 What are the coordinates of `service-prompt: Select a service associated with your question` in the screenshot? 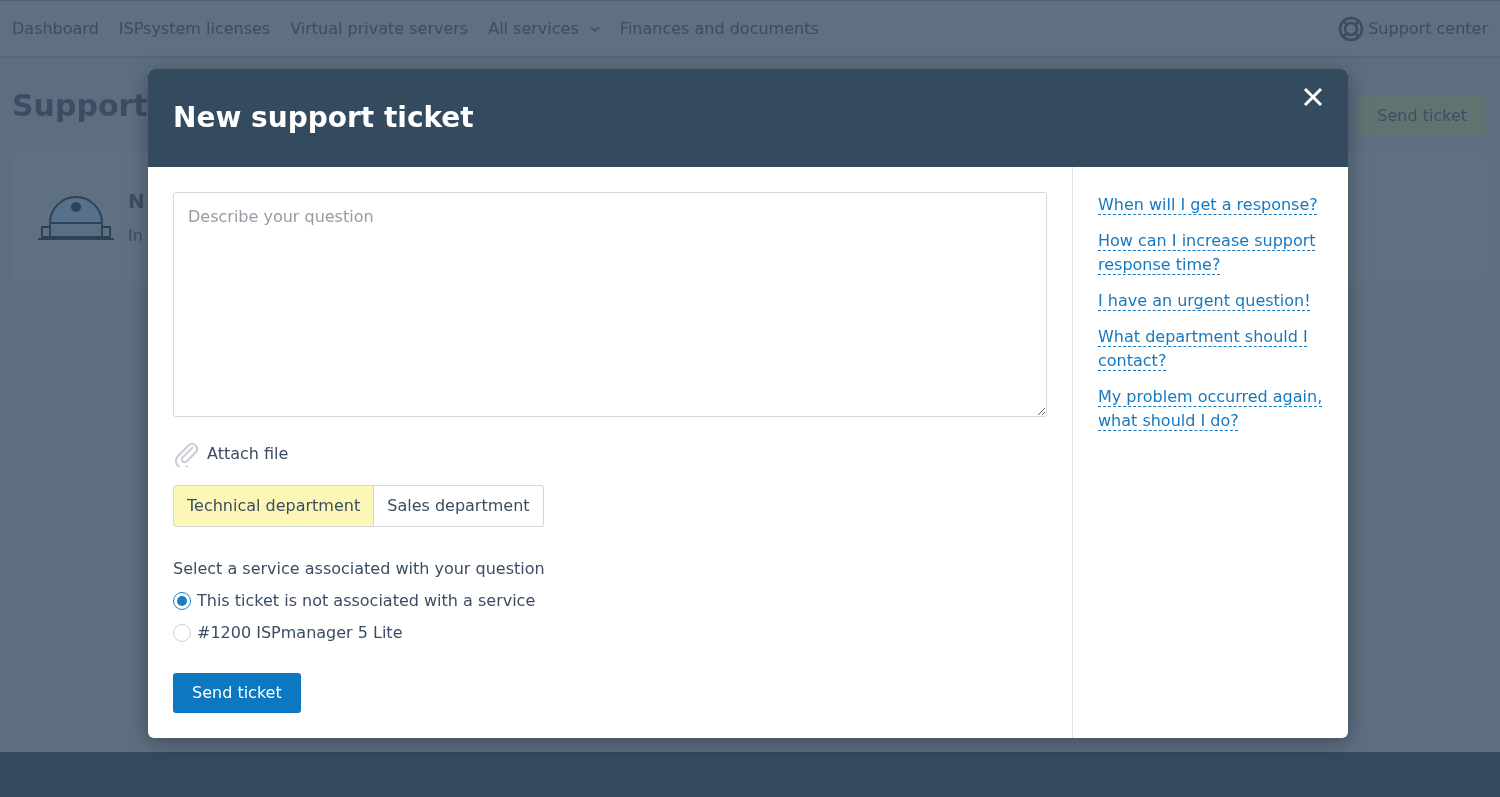 It's located at (359, 569).